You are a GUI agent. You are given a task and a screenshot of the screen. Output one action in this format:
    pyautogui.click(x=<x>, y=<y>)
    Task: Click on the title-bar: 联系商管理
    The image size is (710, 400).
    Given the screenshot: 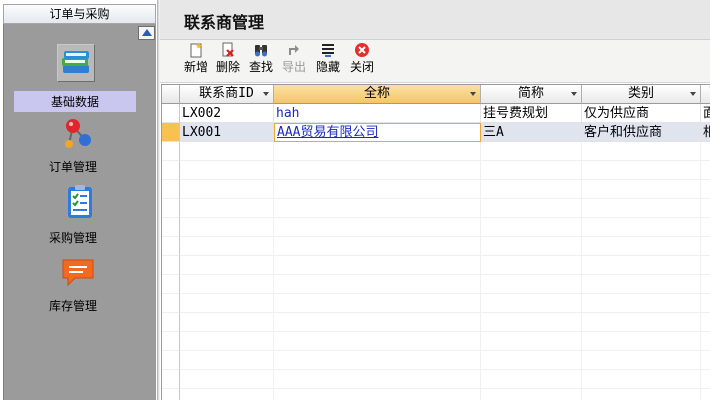 What is the action you would take?
    pyautogui.click(x=435, y=20)
    